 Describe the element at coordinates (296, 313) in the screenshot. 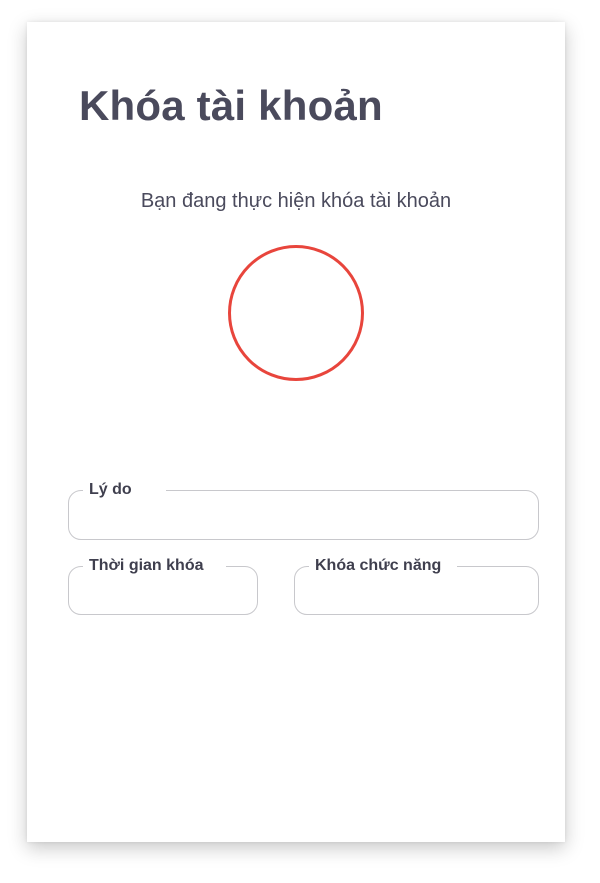

I see `status-ring-icon` at that location.